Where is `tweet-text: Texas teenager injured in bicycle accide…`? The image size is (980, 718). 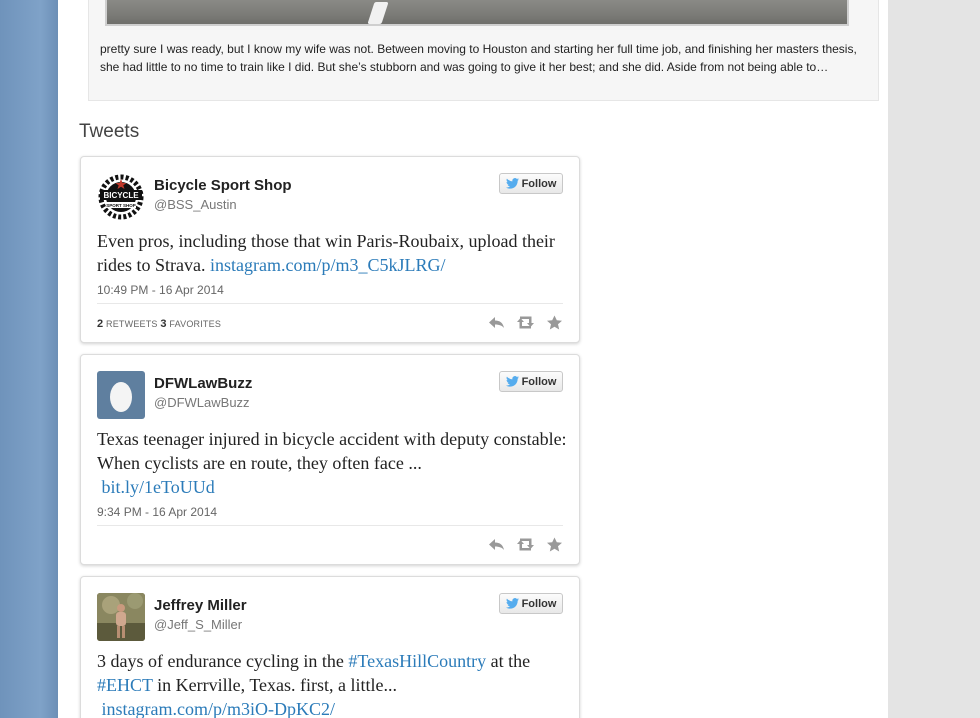
tweet-text: Texas teenager injured in bicycle accide… is located at coordinates (332, 463).